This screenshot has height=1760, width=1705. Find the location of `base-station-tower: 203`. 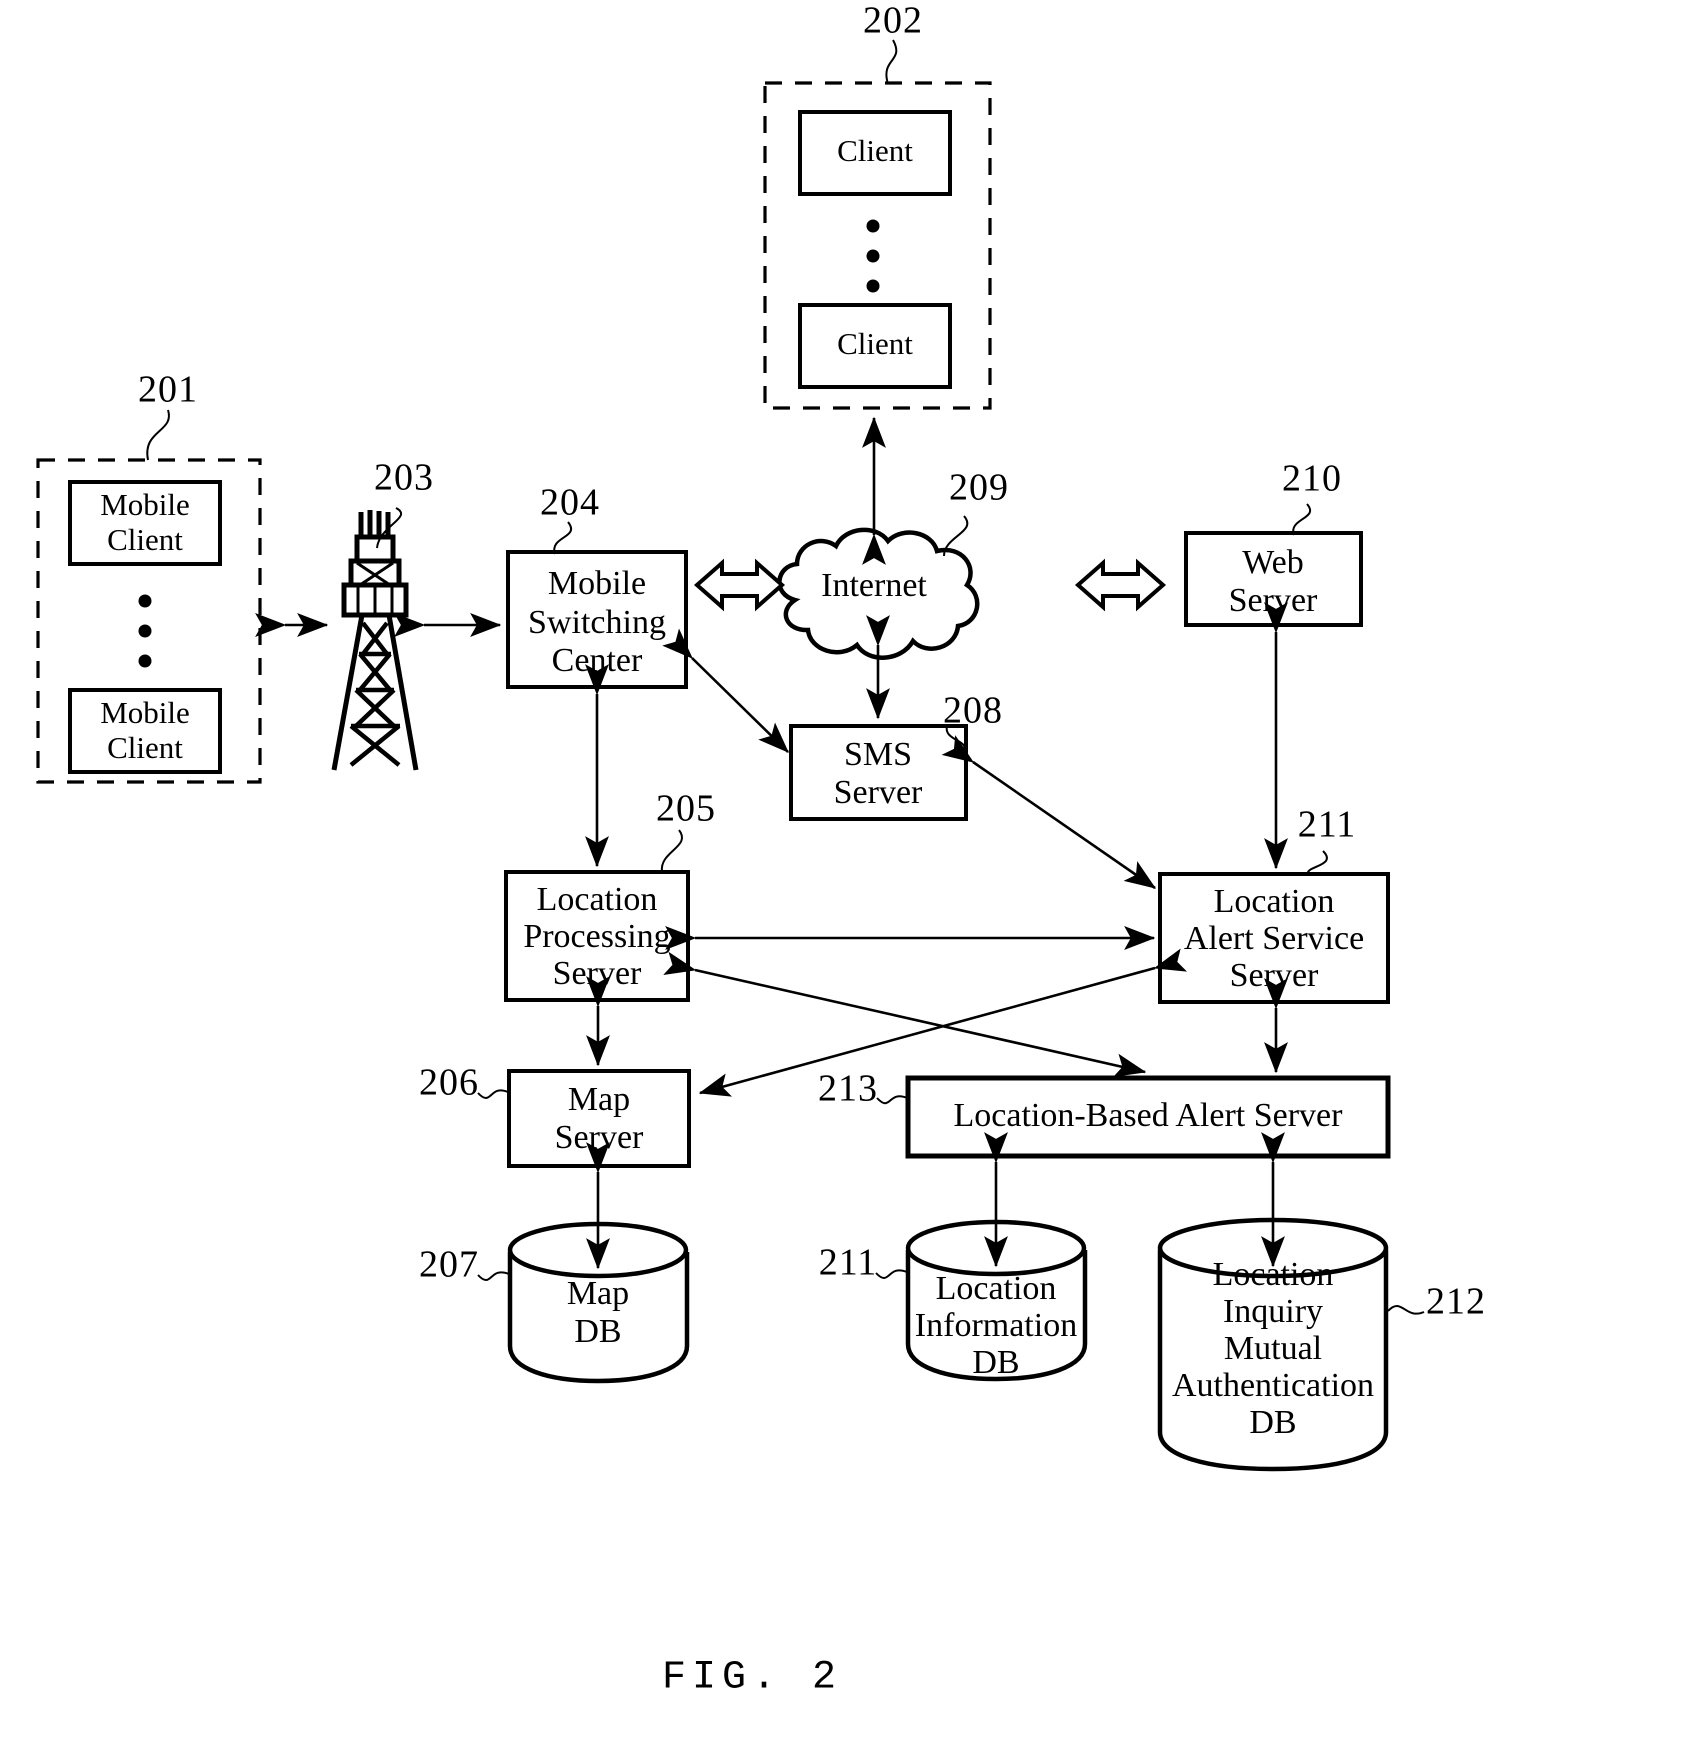

base-station-tower: 203 is located at coordinates (382, 614).